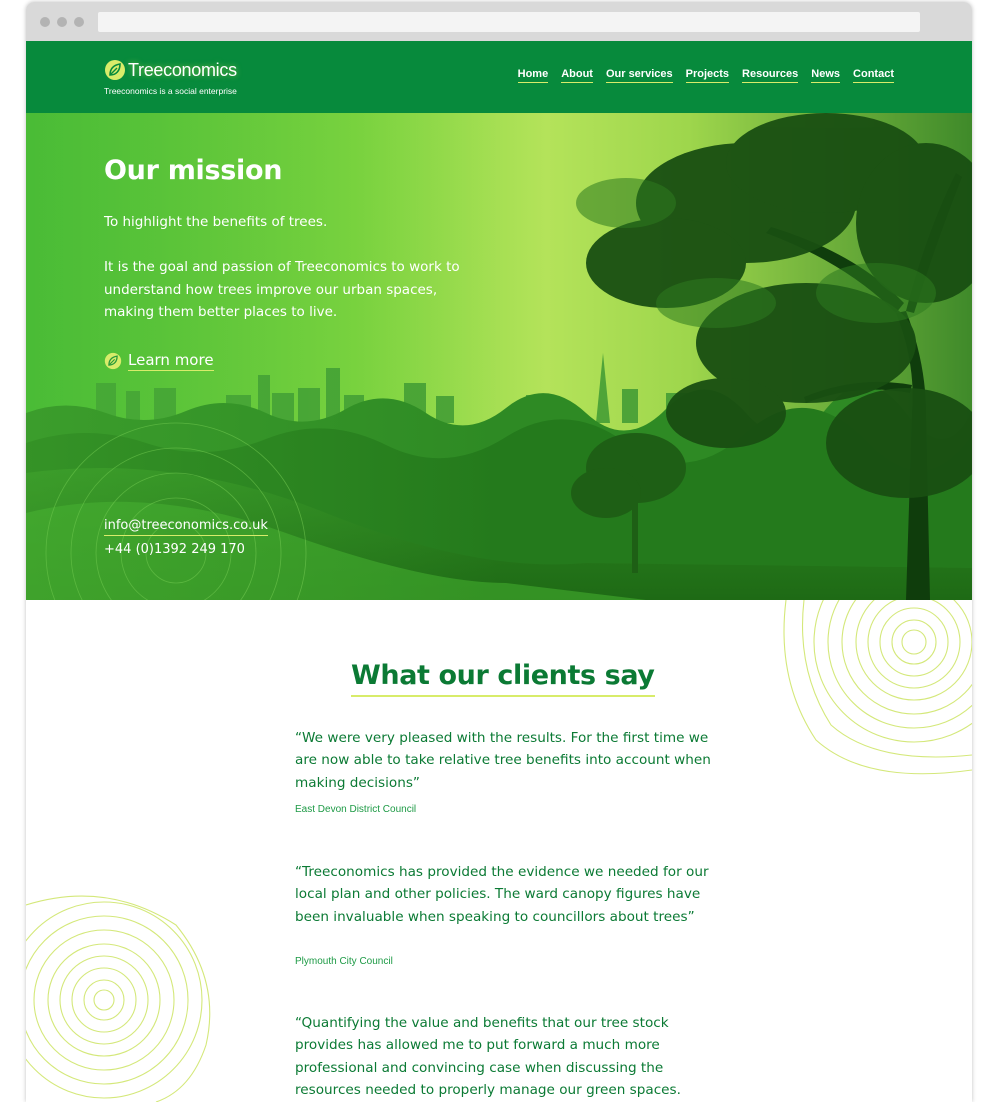 This screenshot has height=1102, width=999. What do you see at coordinates (182, 70) in the screenshot?
I see `brand-name: Treeconomics` at bounding box center [182, 70].